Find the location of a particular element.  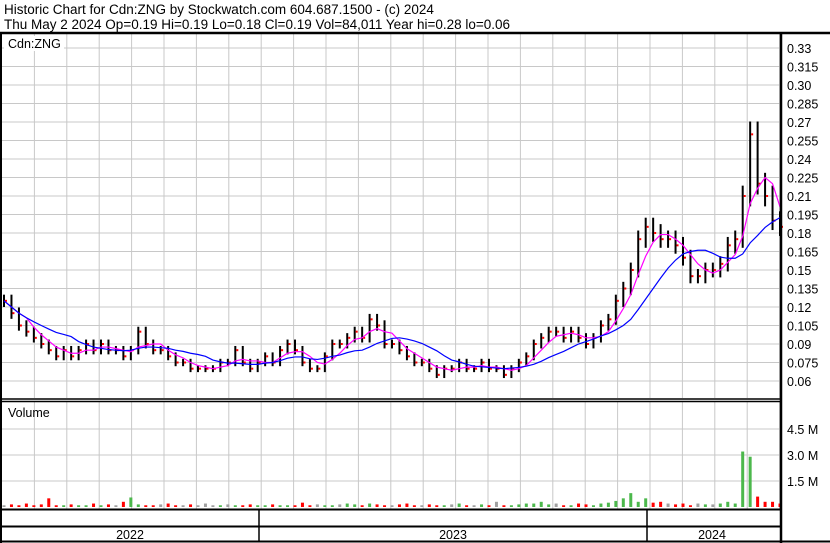

y-tick-label: 0.27 is located at coordinates (799, 123).